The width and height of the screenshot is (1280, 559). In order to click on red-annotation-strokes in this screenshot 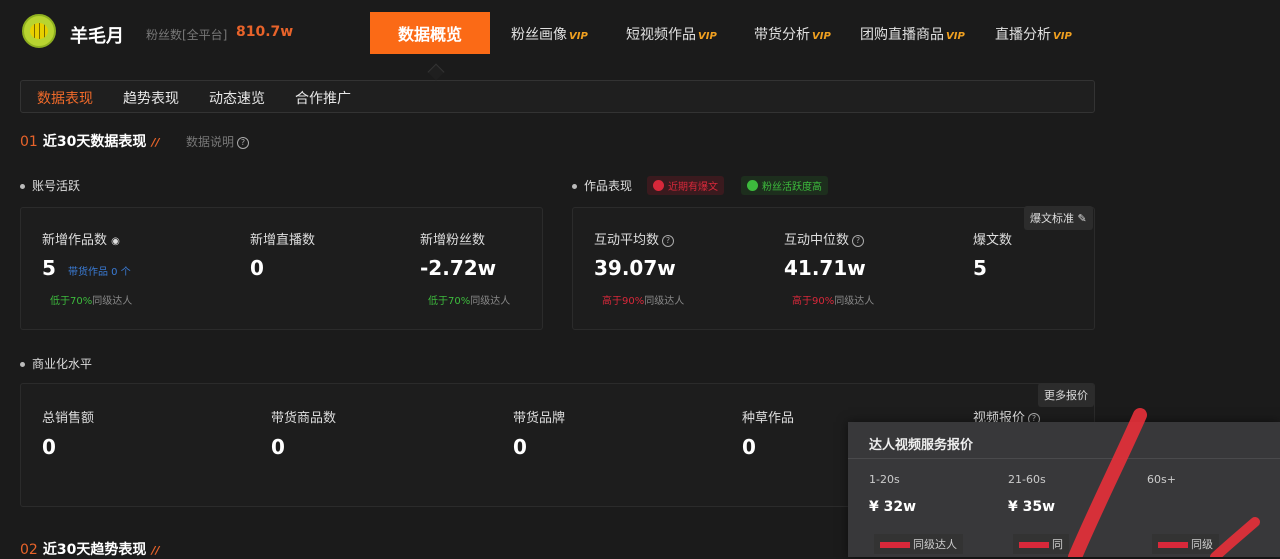, I will do `click(1164, 482)`.